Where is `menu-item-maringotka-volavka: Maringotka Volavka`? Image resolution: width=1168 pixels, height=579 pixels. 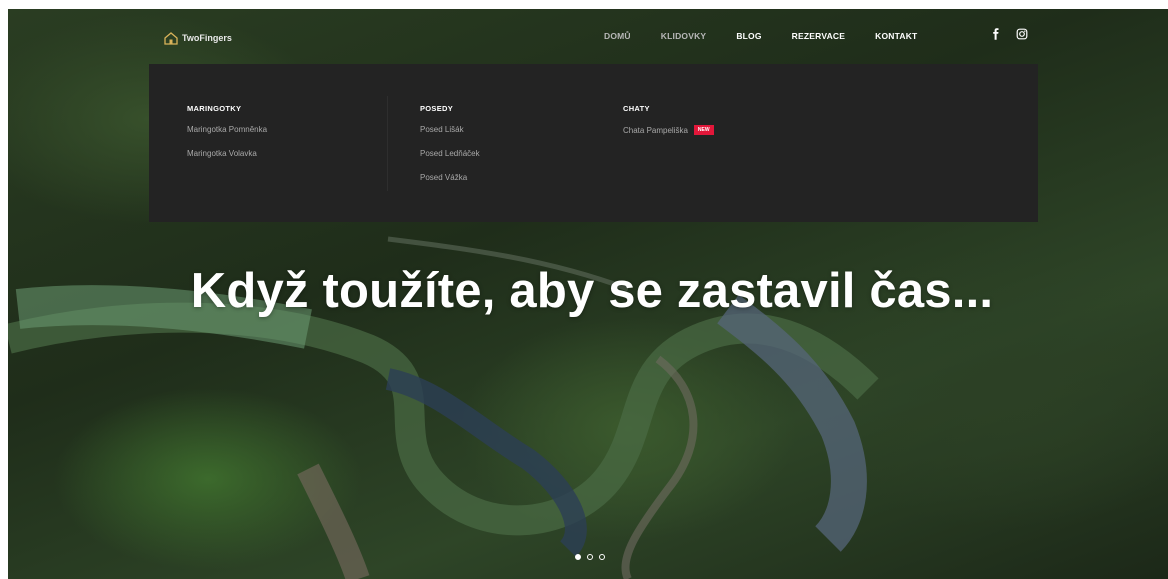
menu-item-maringotka-volavka: Maringotka Volavka is located at coordinates (227, 153).